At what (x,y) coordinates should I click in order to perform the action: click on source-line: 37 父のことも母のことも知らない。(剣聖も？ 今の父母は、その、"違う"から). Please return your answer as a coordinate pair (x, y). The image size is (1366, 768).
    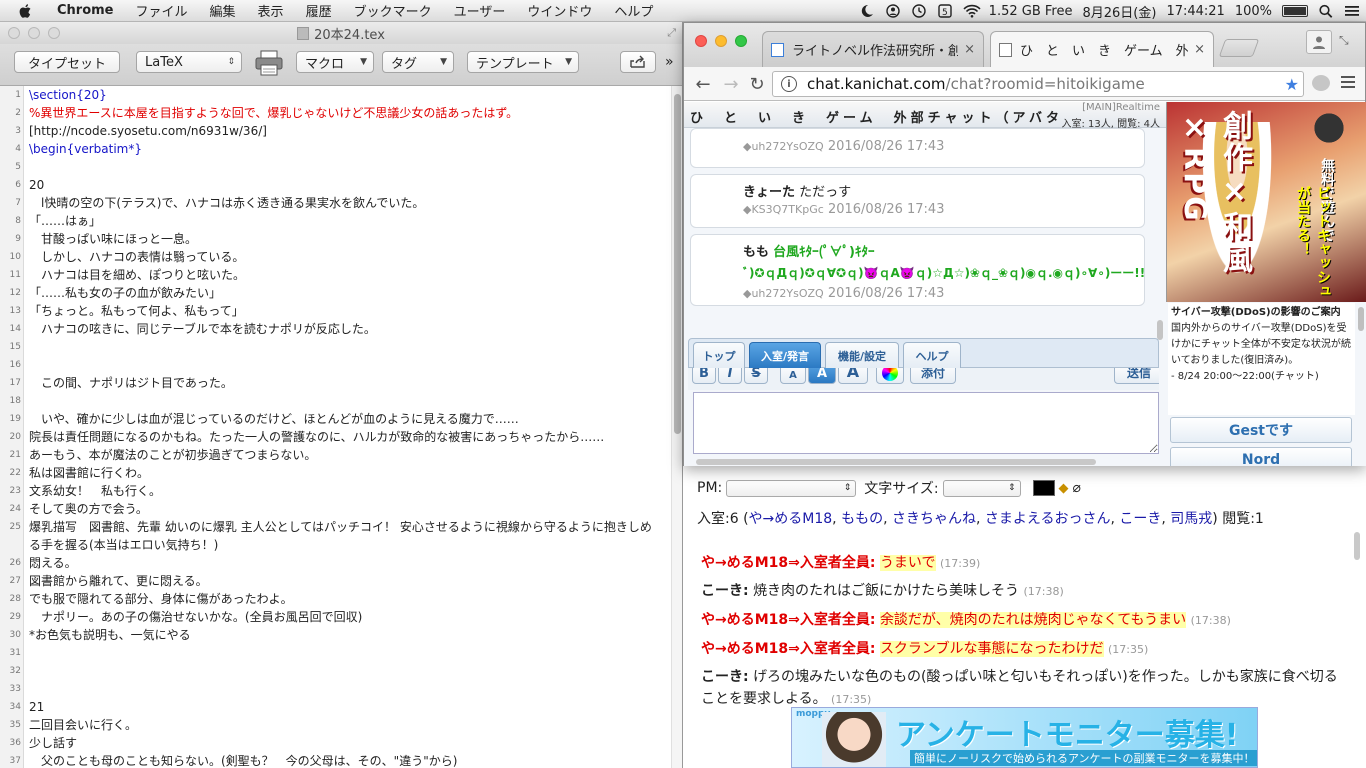
    Looking at the image, I should click on (334, 760).